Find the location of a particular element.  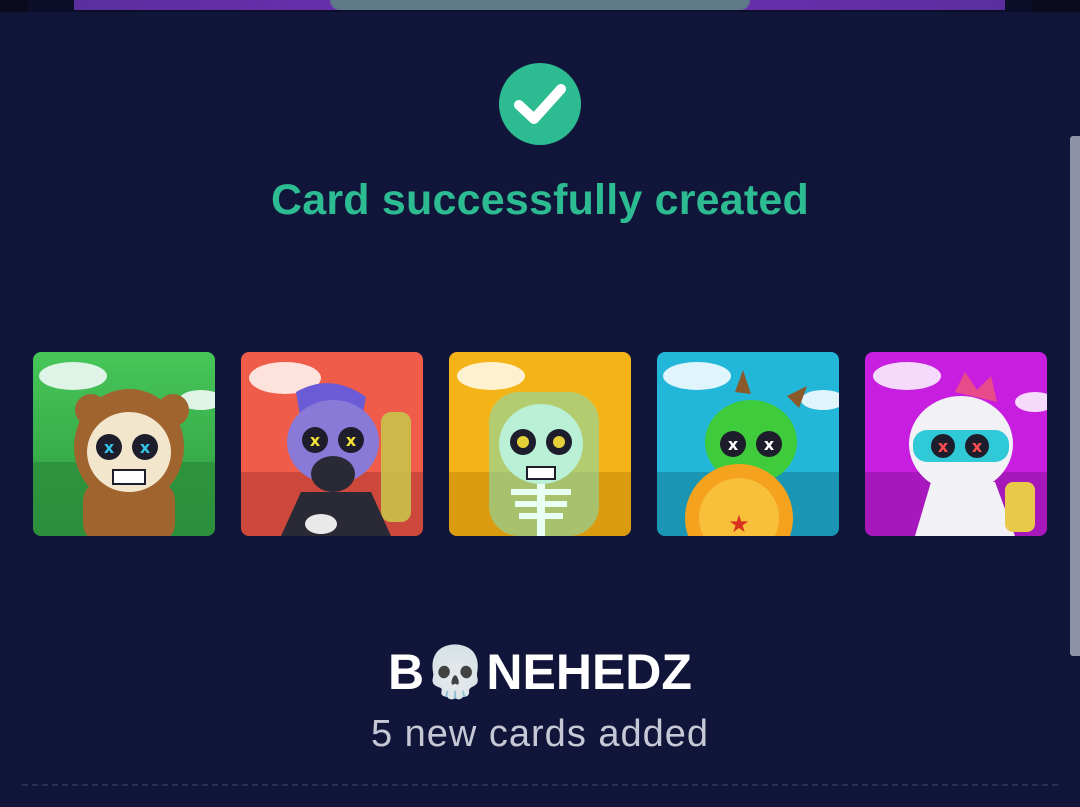

background-banner-art is located at coordinates (540, 6).